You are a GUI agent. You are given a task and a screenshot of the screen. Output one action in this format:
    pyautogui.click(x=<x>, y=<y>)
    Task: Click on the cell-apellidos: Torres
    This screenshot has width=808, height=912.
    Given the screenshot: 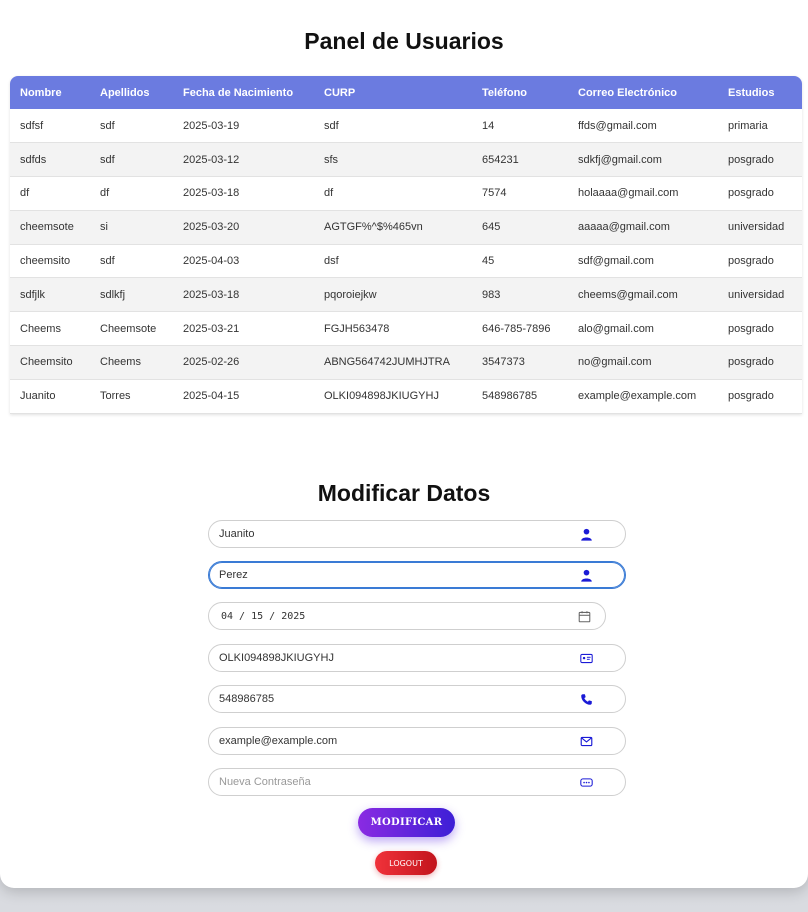 What is the action you would take?
    pyautogui.click(x=115, y=396)
    